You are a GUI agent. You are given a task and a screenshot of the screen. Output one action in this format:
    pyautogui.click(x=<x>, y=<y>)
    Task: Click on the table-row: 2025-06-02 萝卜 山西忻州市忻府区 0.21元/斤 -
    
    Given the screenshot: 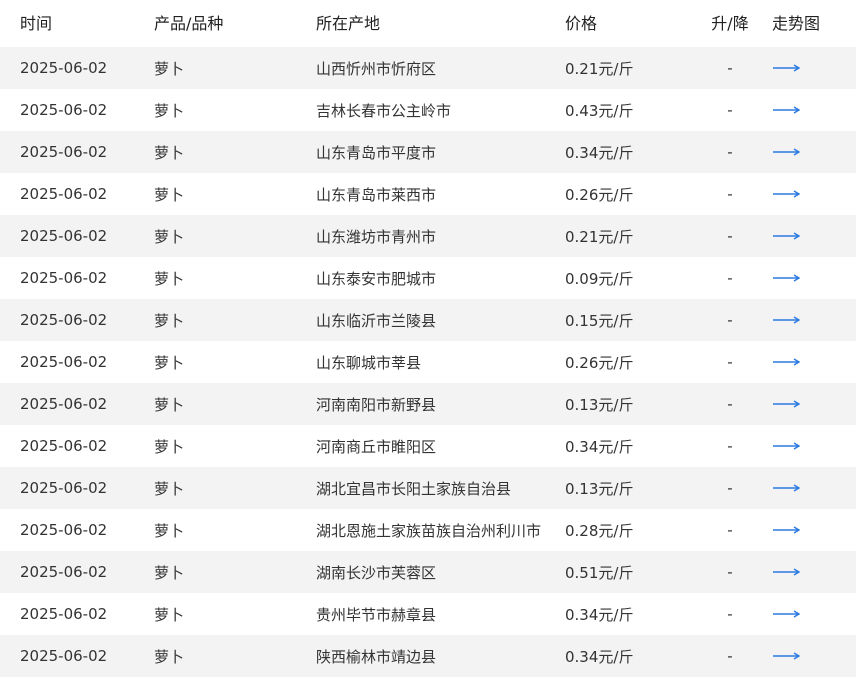 What is the action you would take?
    pyautogui.click(x=428, y=68)
    